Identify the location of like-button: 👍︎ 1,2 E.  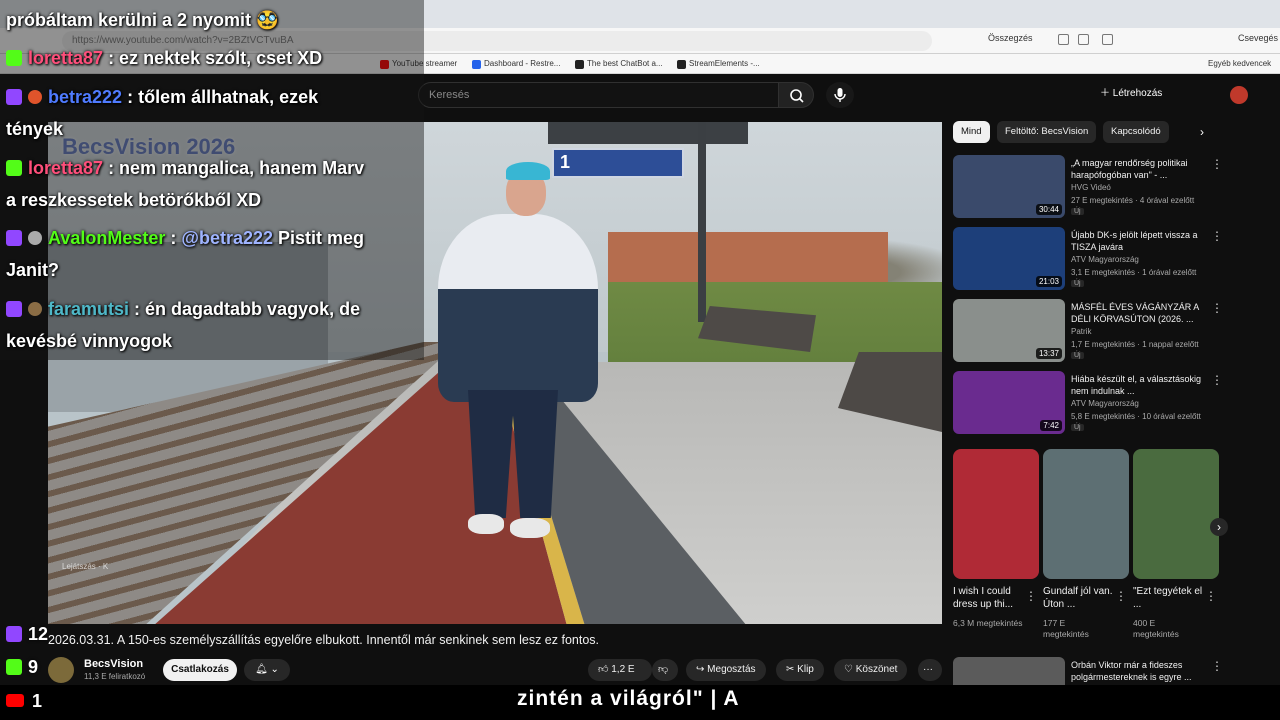
(620, 670).